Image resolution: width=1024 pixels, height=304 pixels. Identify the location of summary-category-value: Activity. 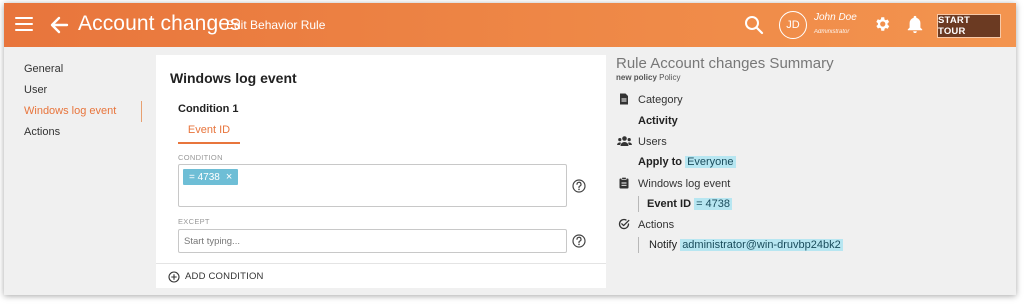
(658, 121).